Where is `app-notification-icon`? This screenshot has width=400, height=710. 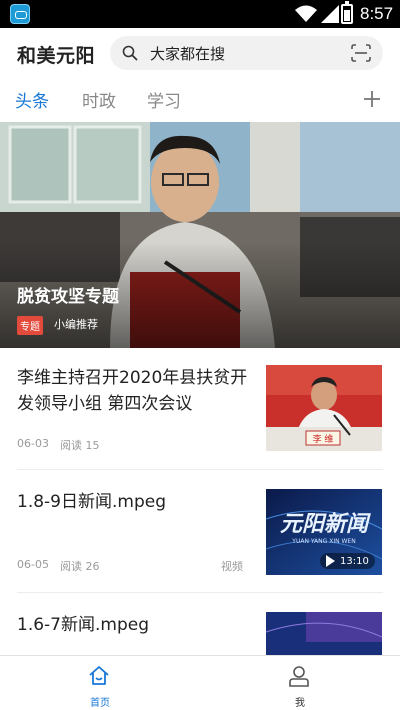
app-notification-icon is located at coordinates (20, 14).